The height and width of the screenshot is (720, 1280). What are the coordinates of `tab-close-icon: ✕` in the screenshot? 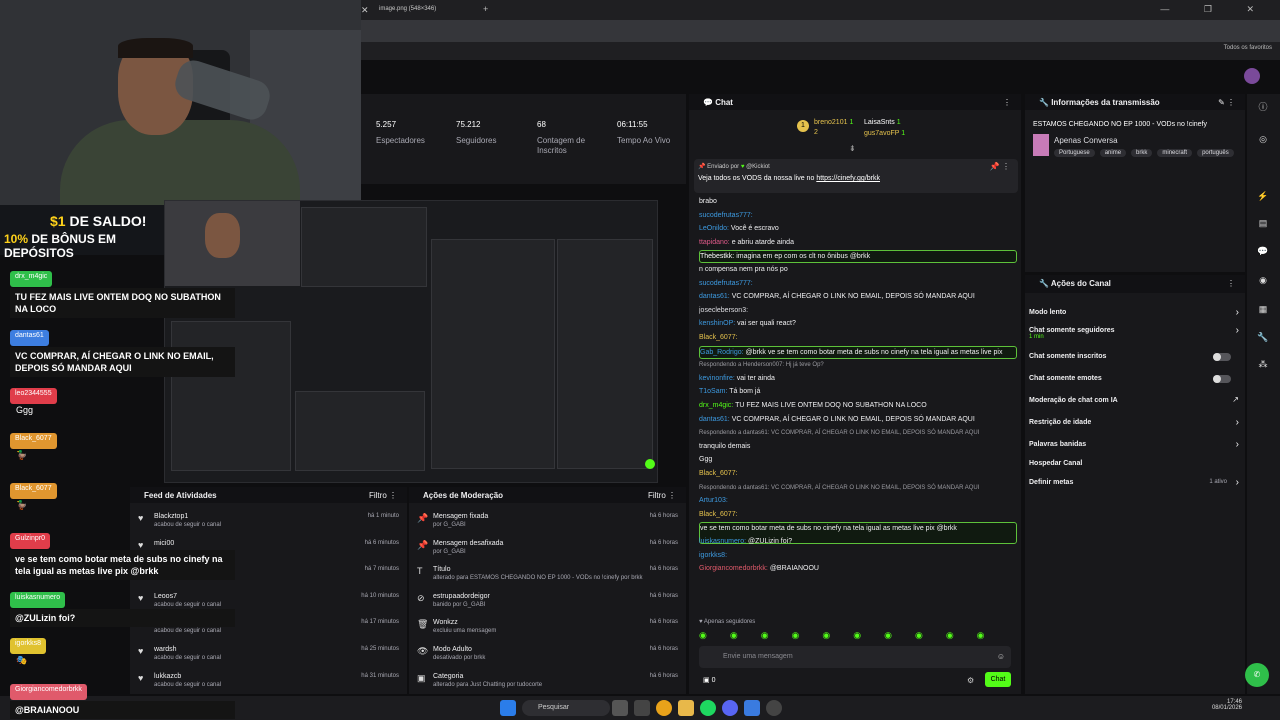 It's located at (367, 10).